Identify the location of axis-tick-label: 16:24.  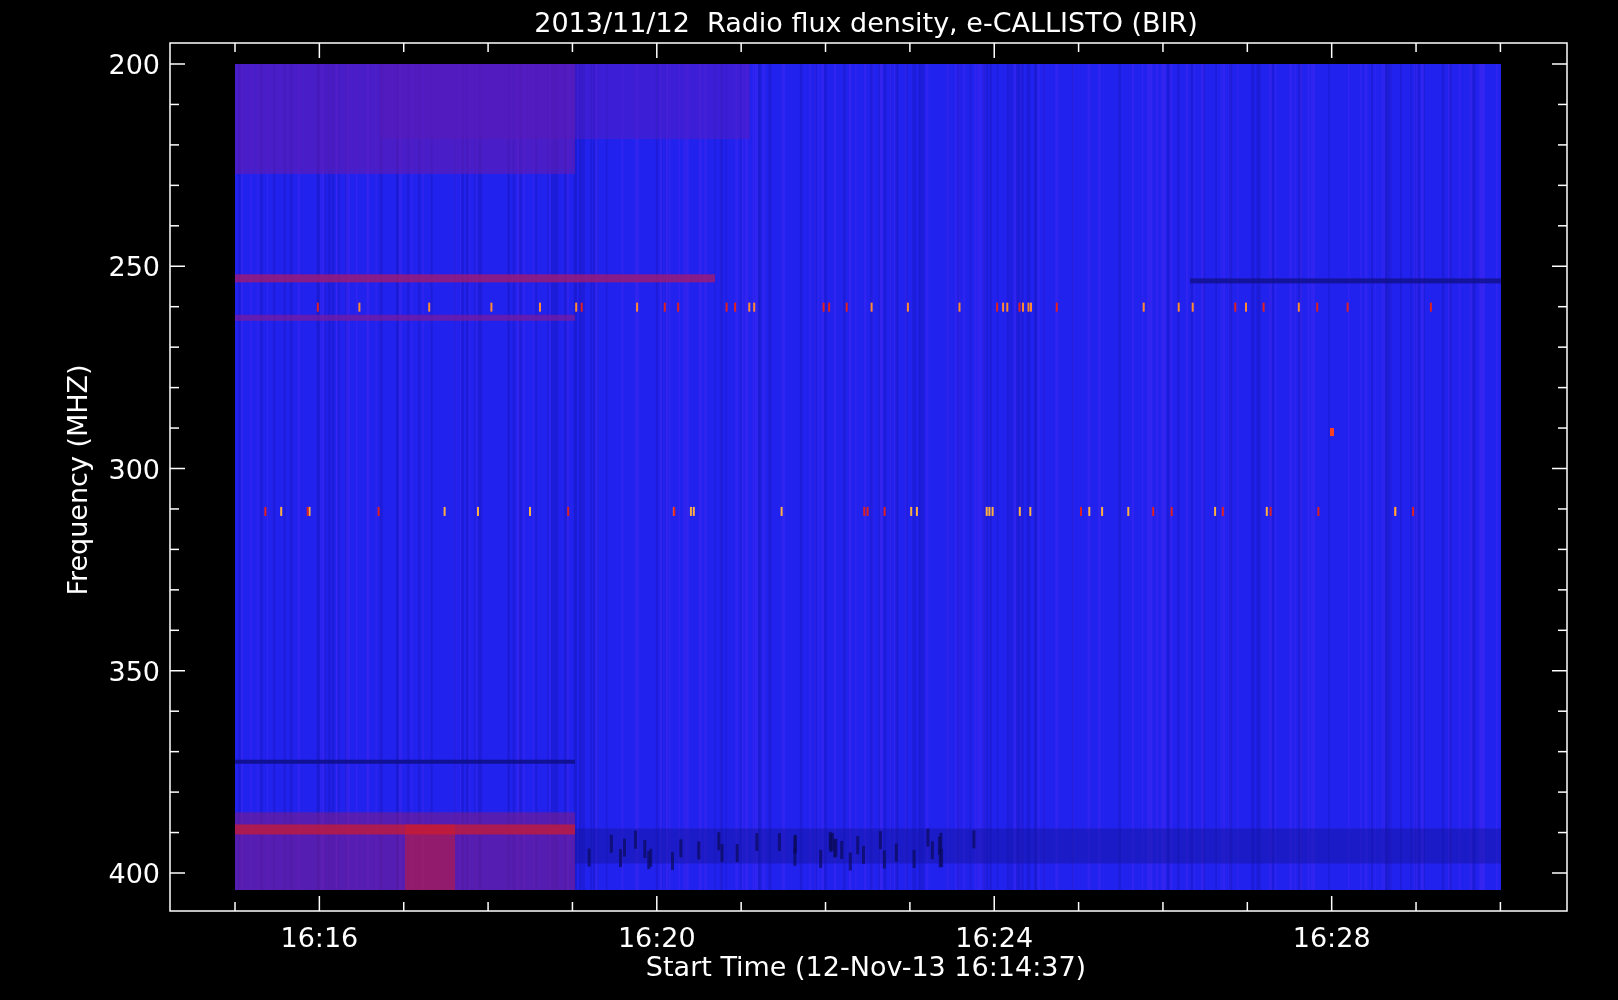
(994, 937).